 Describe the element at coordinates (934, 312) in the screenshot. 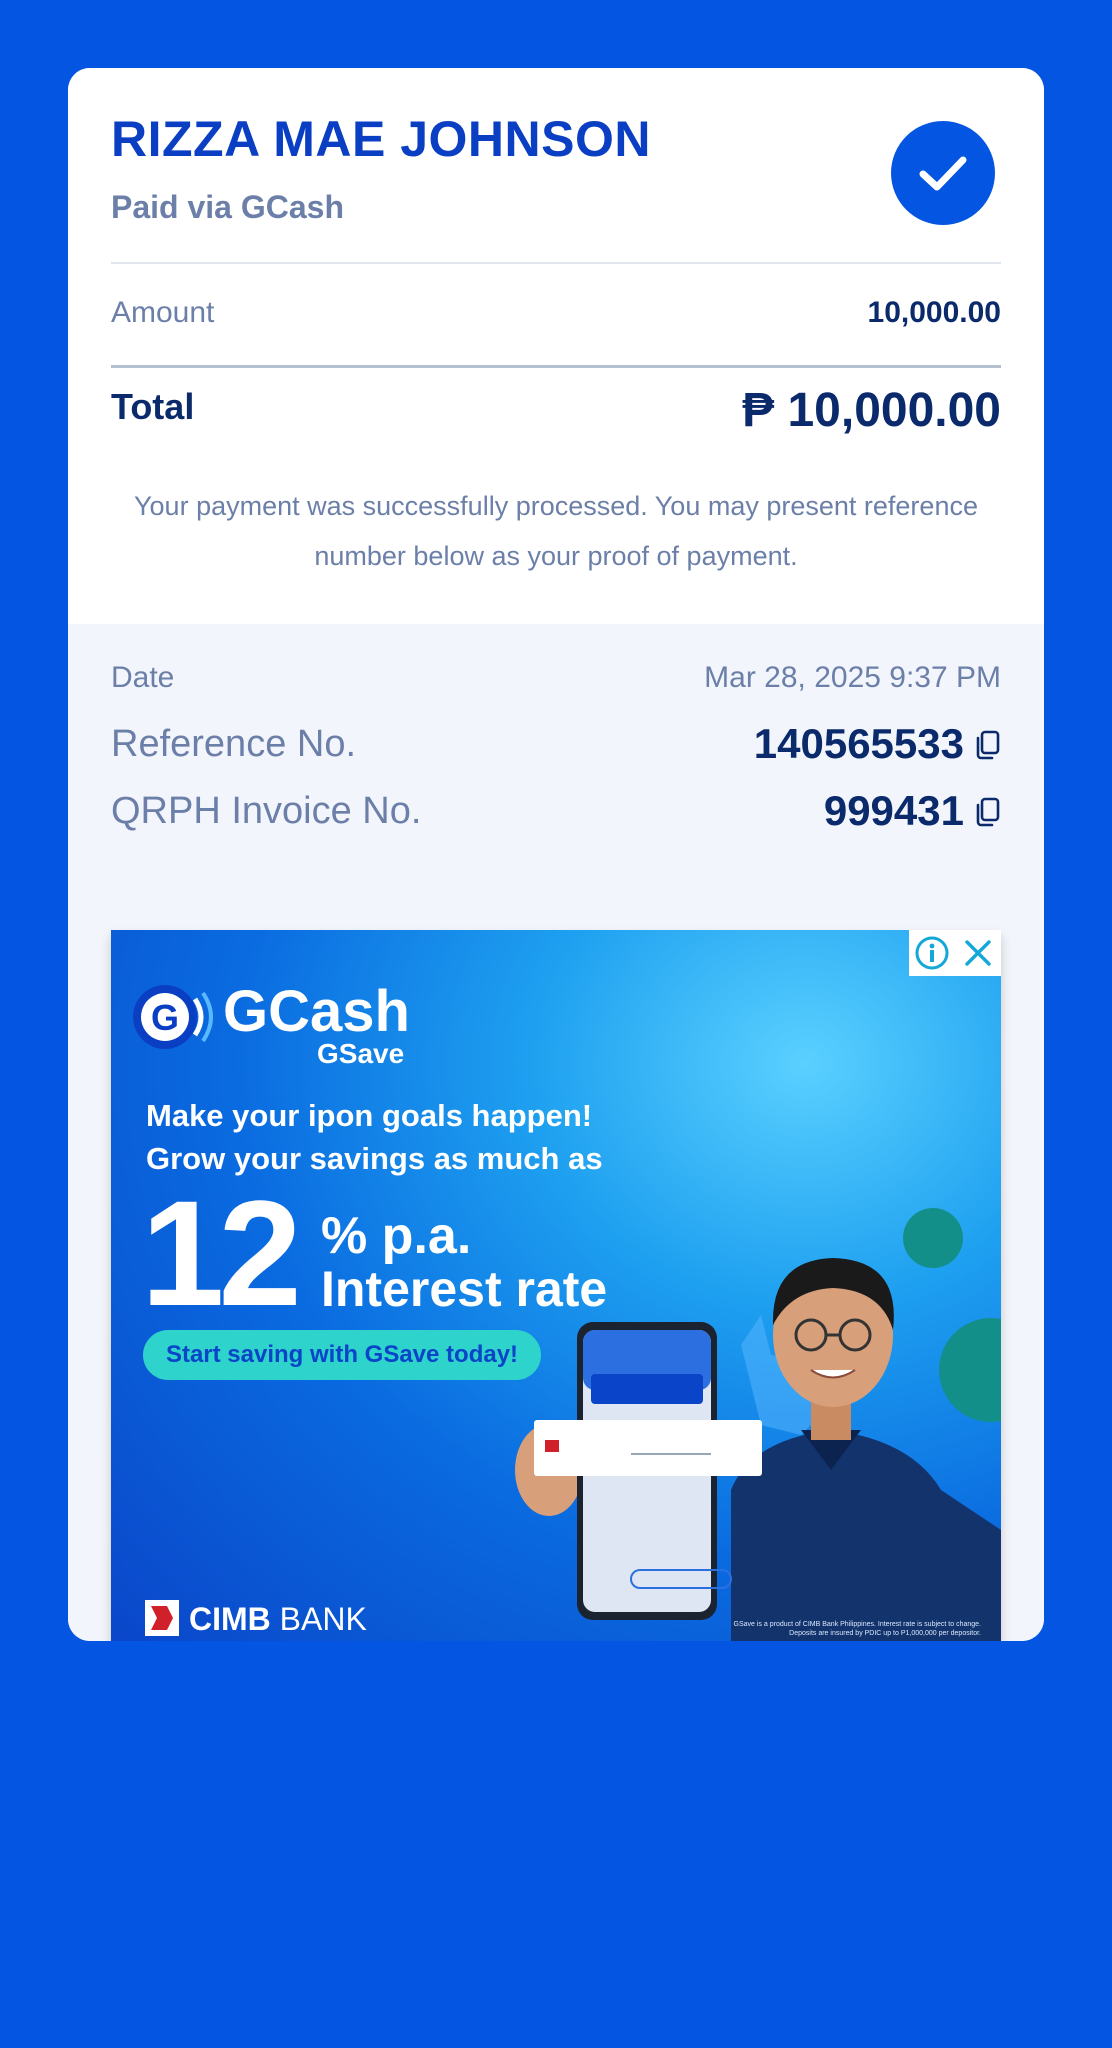

I see `amount-value: 10,000.00` at that location.